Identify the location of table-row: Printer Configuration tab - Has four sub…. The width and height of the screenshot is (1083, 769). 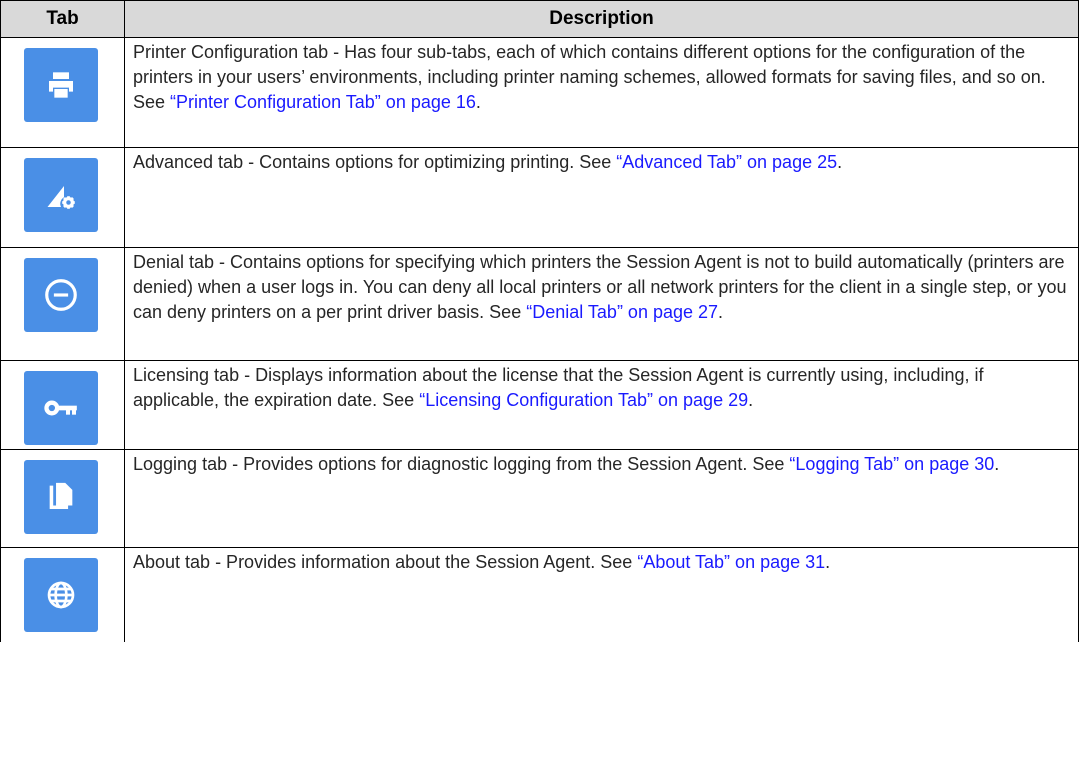
(539, 92).